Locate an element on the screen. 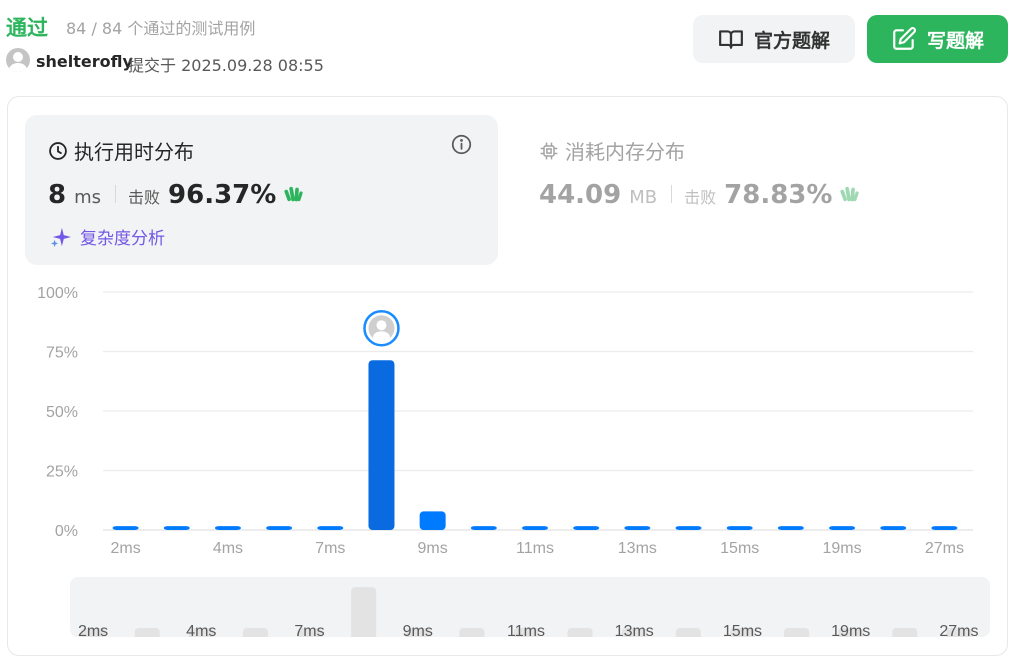 This screenshot has width=1014, height=660. memory-value: 44.09 is located at coordinates (580, 195).